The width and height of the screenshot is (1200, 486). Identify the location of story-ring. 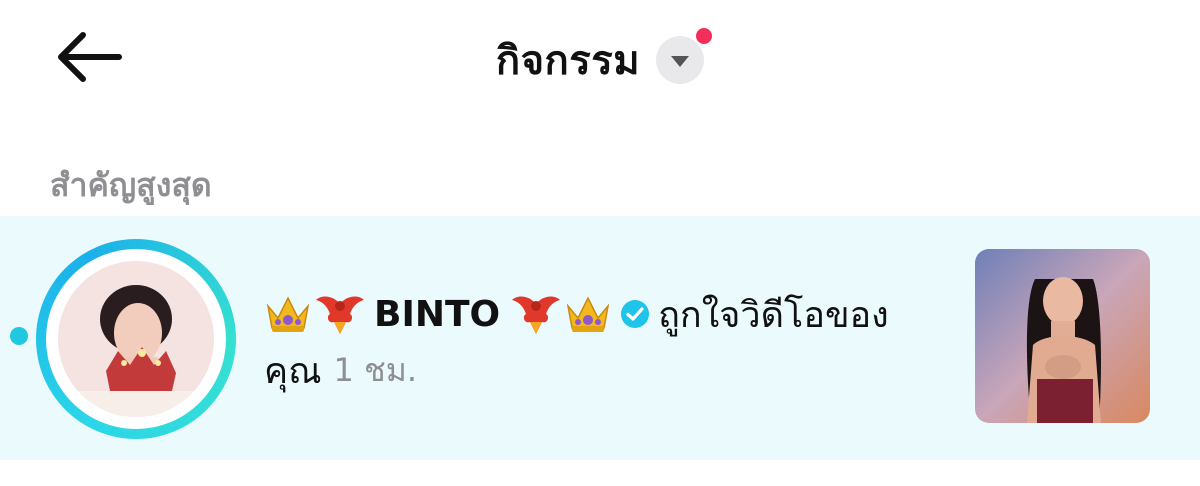
(136, 339).